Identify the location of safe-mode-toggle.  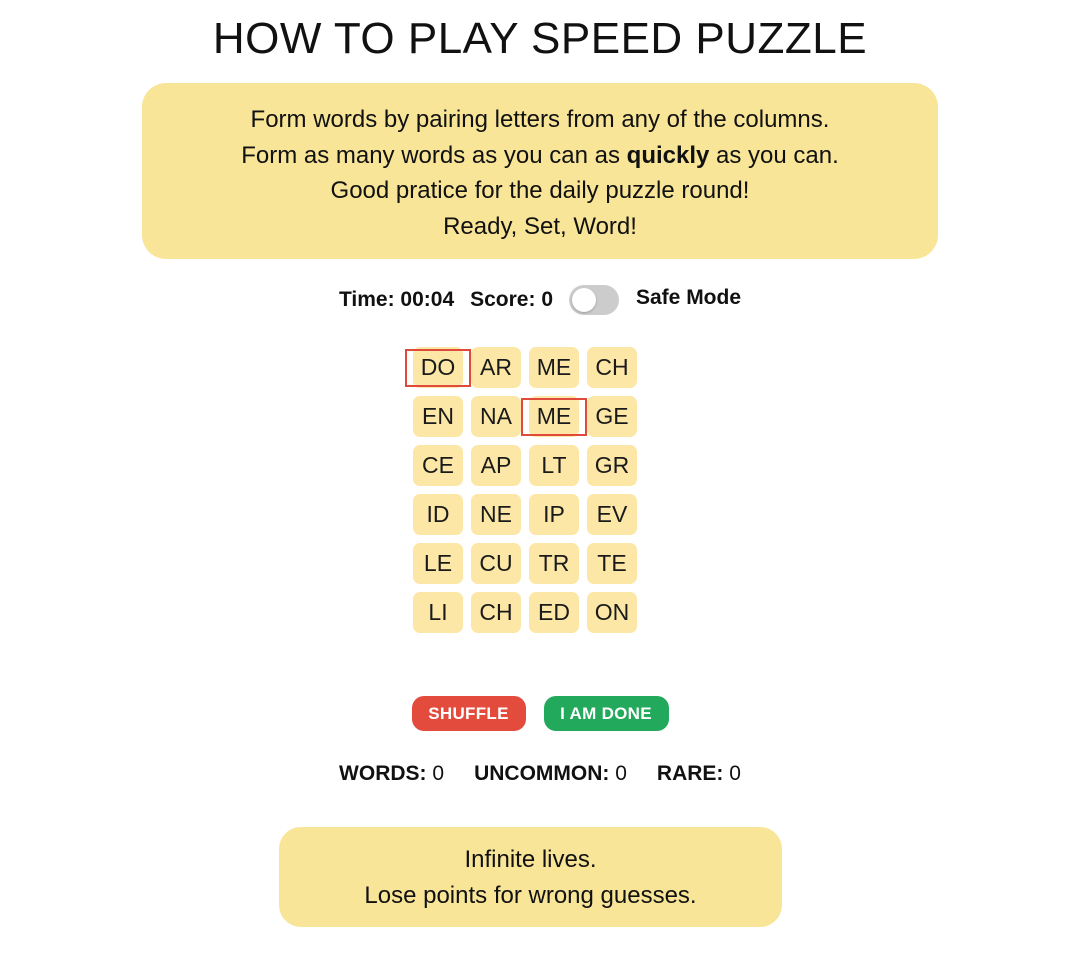
(594, 300).